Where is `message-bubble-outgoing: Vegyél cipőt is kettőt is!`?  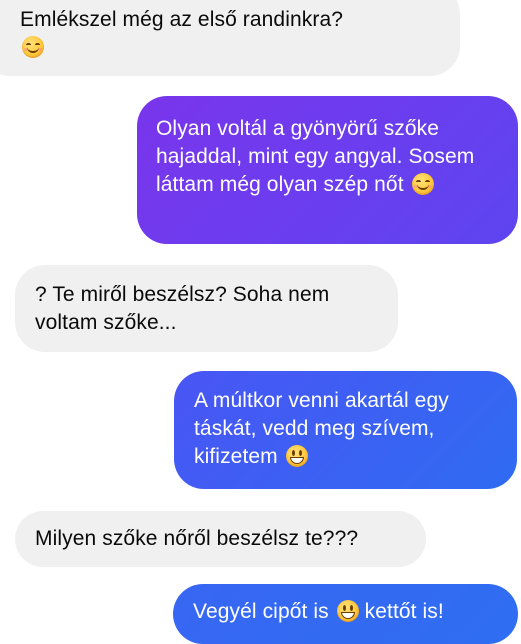 message-bubble-outgoing: Vegyél cipőt is kettőt is! is located at coordinates (345, 614).